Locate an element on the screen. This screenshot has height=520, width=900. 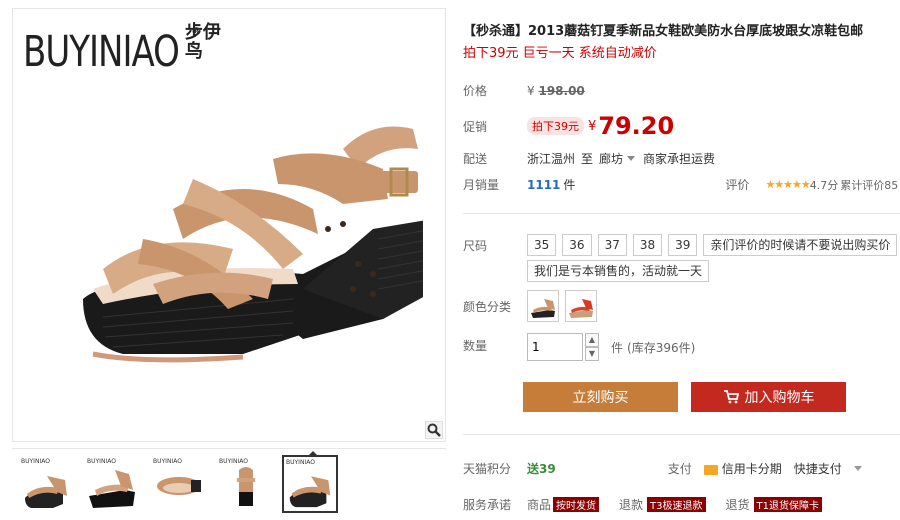
points-row: 天猫积分 送39 支付 信用卡分期 快捷支付 is located at coordinates (681, 468).